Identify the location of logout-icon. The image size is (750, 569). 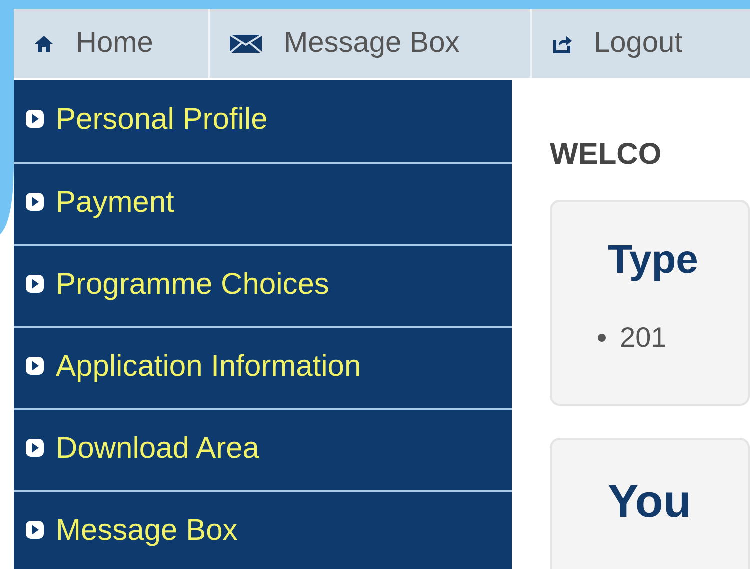
(562, 44).